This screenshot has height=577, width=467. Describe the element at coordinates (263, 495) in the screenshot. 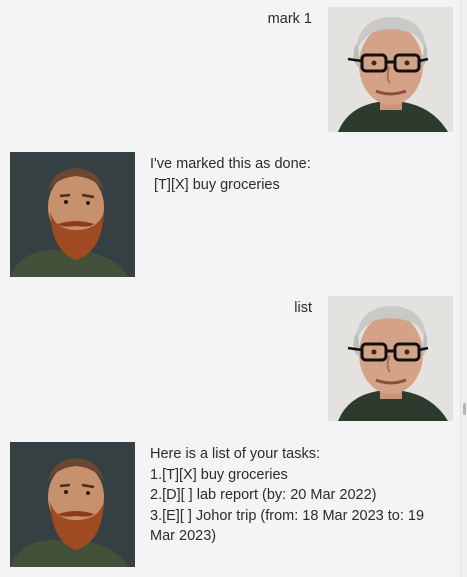

I see `message-text: 2.[D][ ] lab report (by: 20 Mar 2022)` at that location.